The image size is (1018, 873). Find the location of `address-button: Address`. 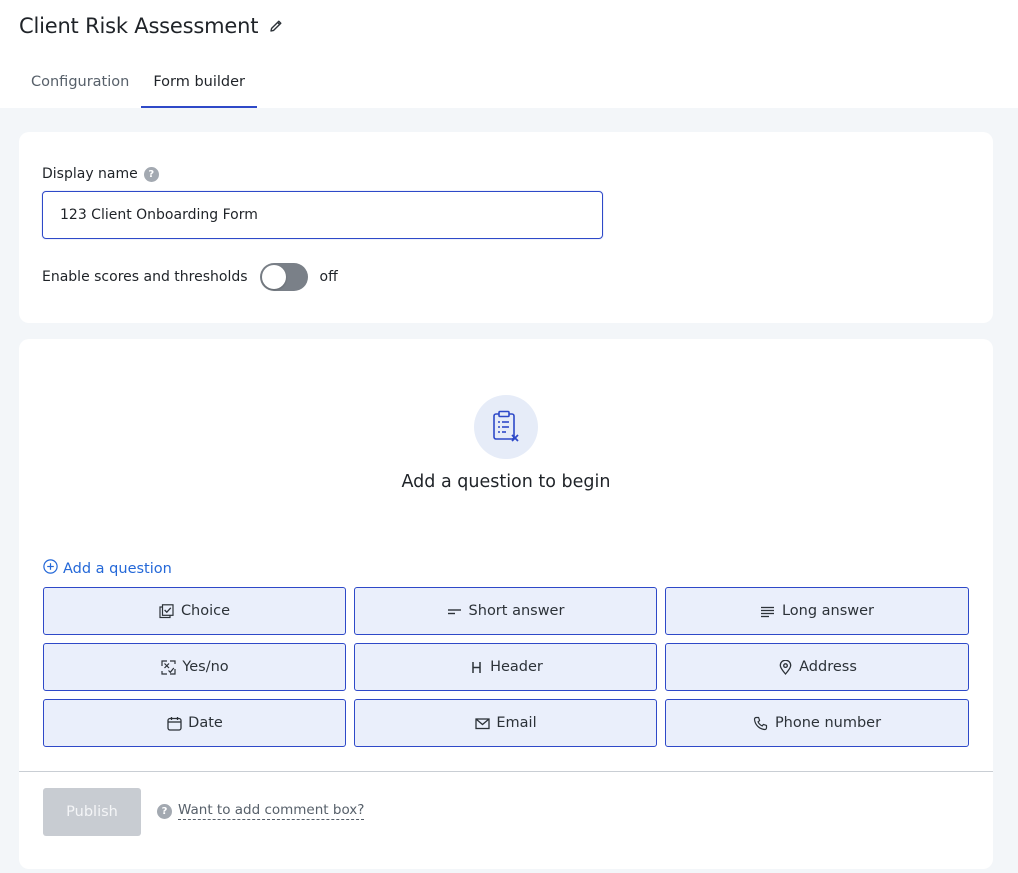

address-button: Address is located at coordinates (817, 667).